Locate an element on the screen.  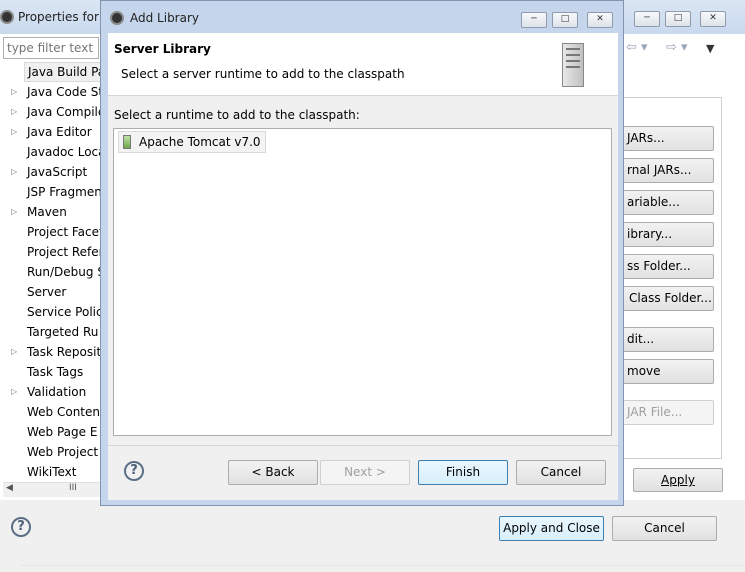
tree-item-label: Java Code St is located at coordinates (63, 92).